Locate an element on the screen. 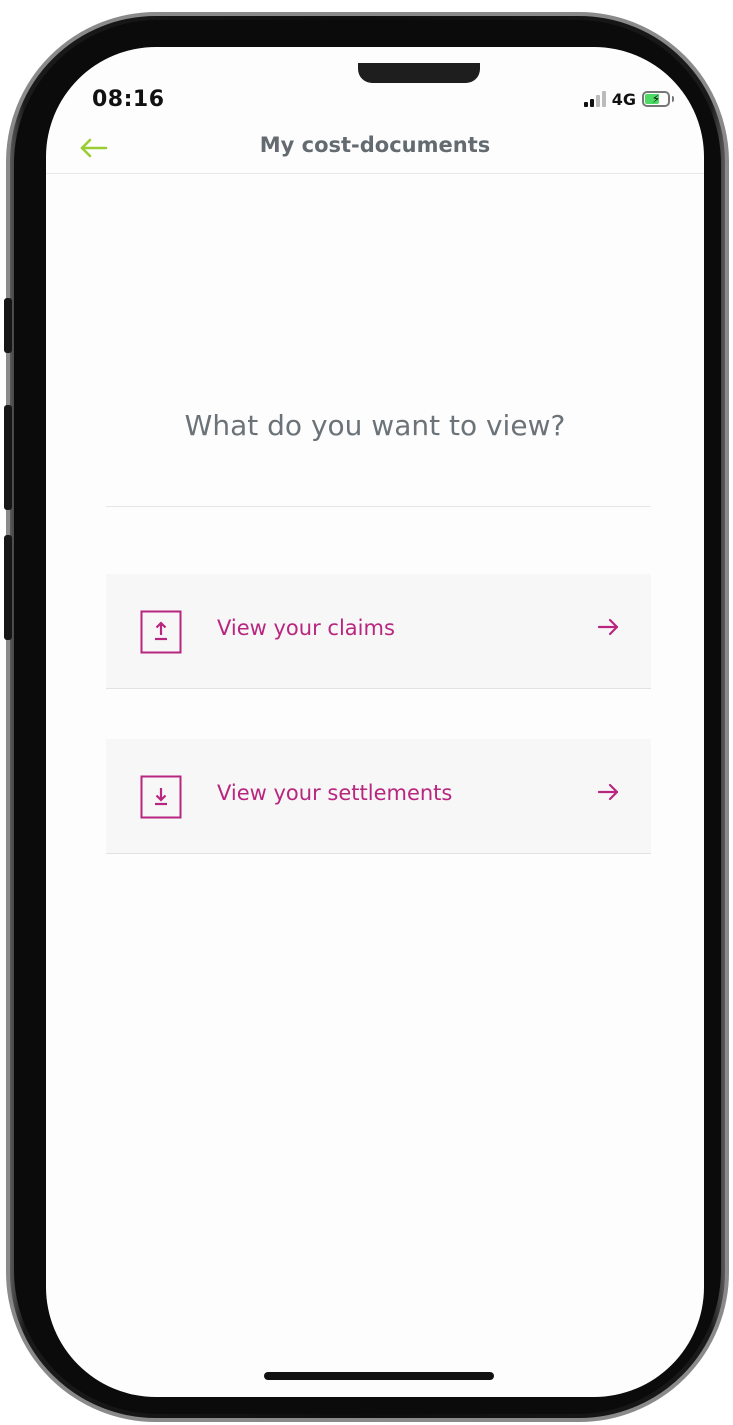  home-indicator is located at coordinates (379, 1376).